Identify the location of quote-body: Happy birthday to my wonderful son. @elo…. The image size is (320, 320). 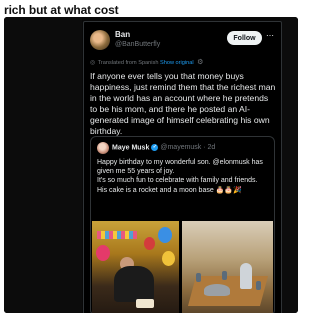
(180, 176).